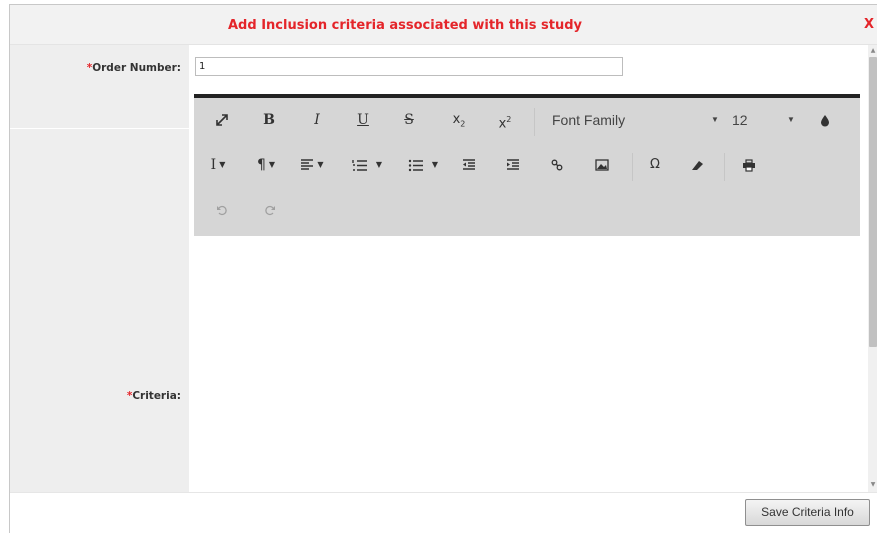 This screenshot has width=877, height=533. What do you see at coordinates (270, 210) in the screenshot?
I see `redo-icon` at bounding box center [270, 210].